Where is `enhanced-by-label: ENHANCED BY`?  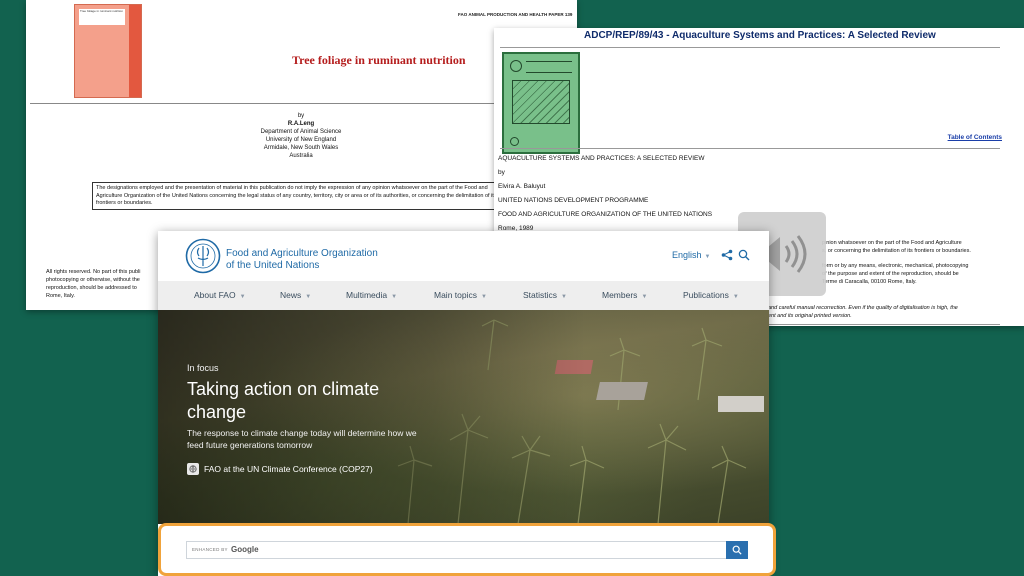
enhanced-by-label: ENHANCED BY is located at coordinates (210, 549).